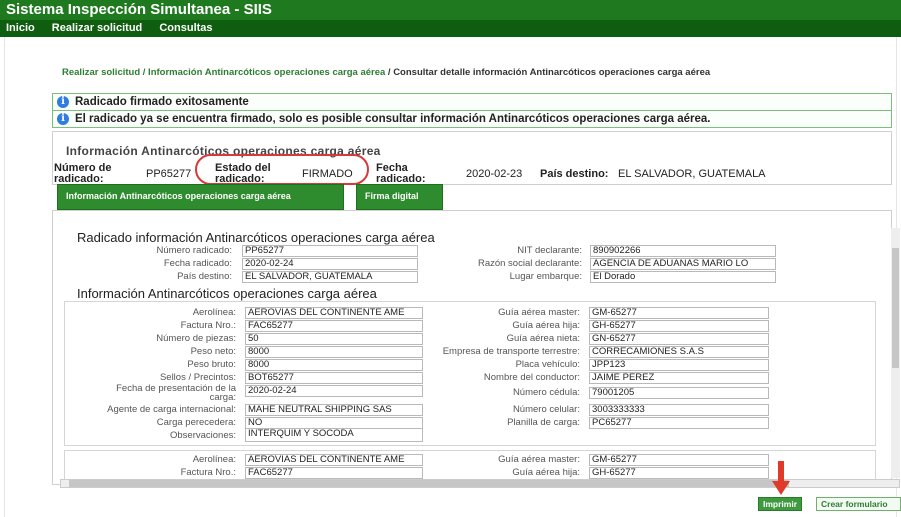  What do you see at coordinates (334, 365) in the screenshot?
I see `peso-bruto-field: 8000` at bounding box center [334, 365].